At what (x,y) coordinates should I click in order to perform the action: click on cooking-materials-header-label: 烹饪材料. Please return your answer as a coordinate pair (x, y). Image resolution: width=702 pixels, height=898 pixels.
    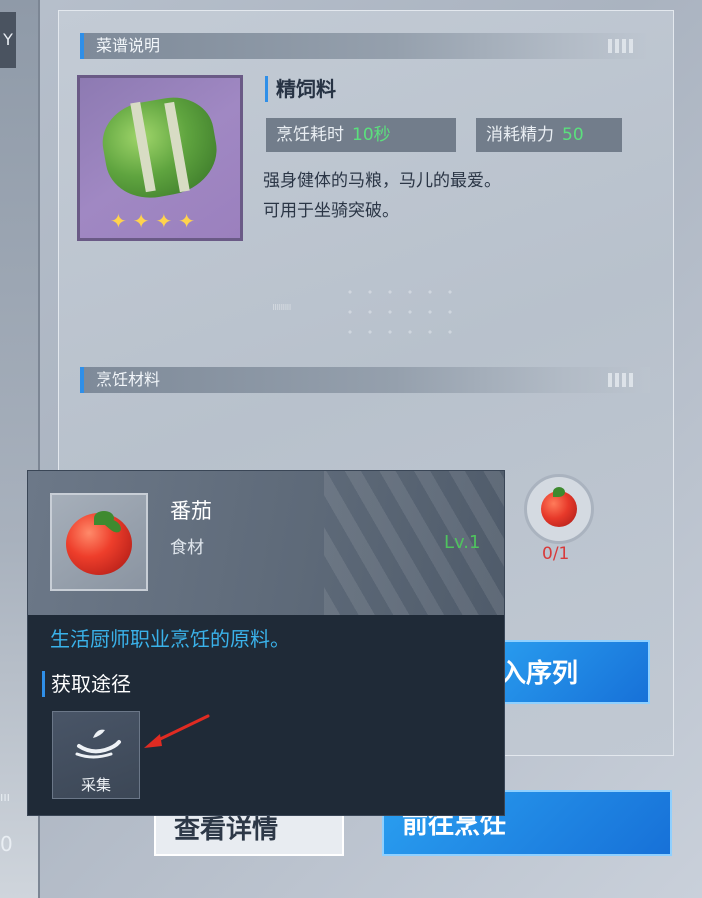
    Looking at the image, I should click on (128, 379).